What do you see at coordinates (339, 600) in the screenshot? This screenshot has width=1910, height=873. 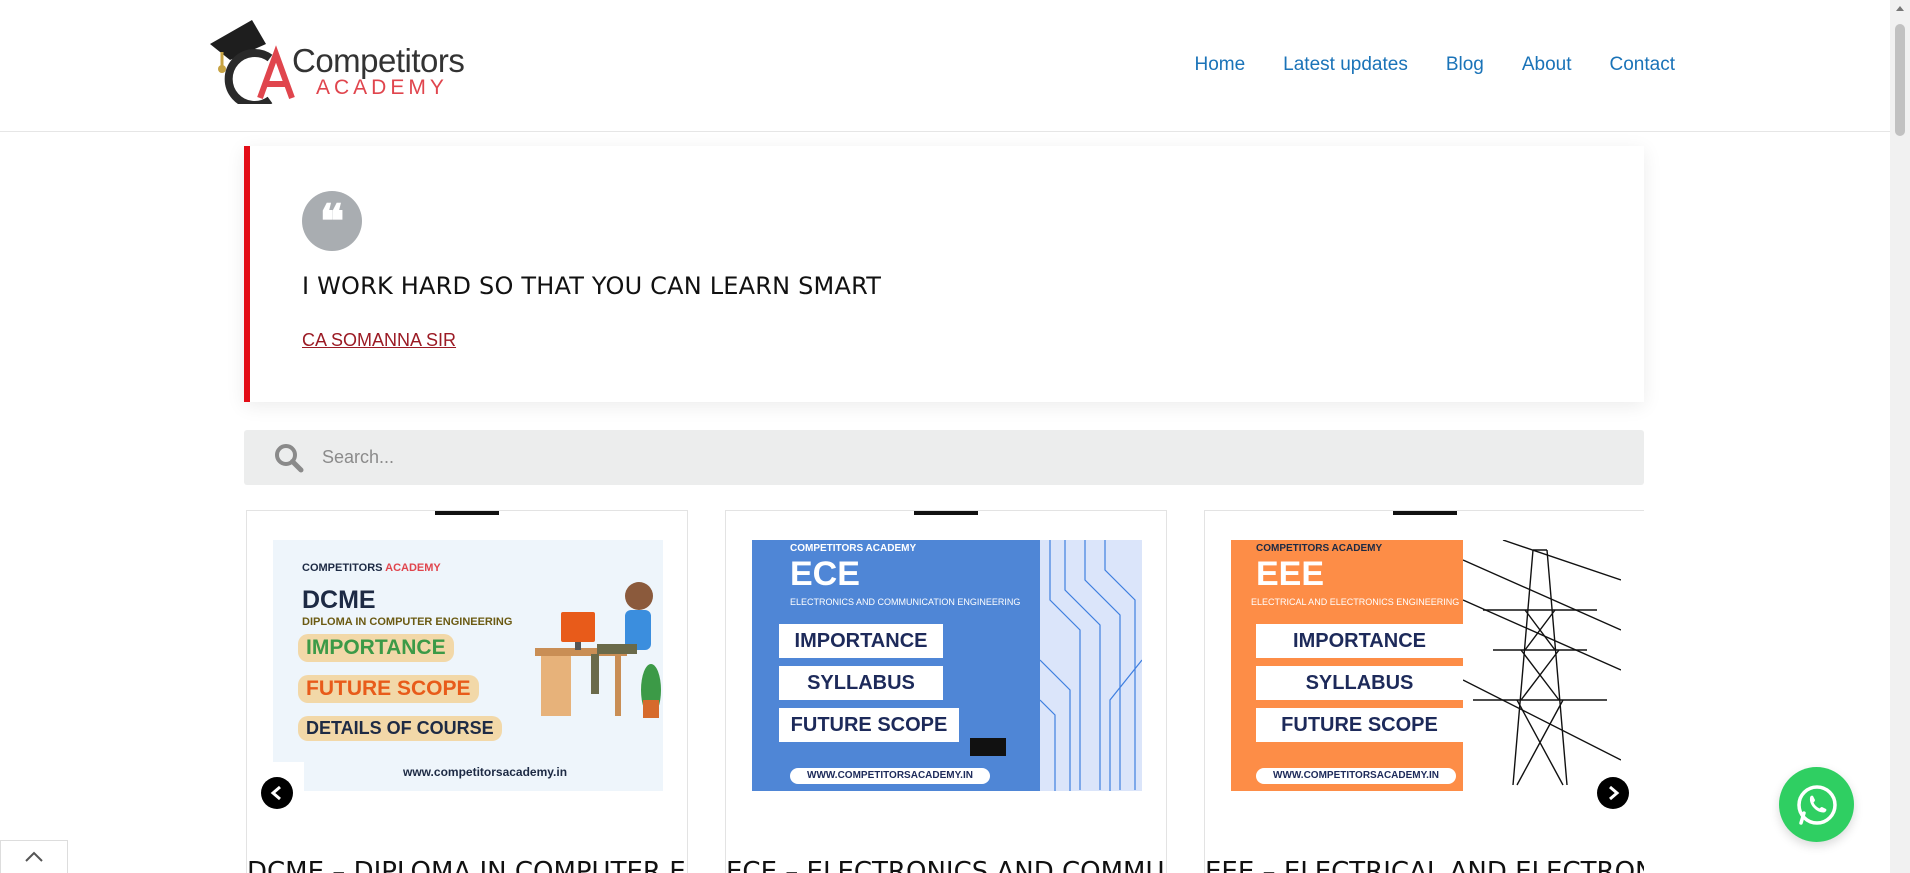 I see `thumb-code: DCME` at bounding box center [339, 600].